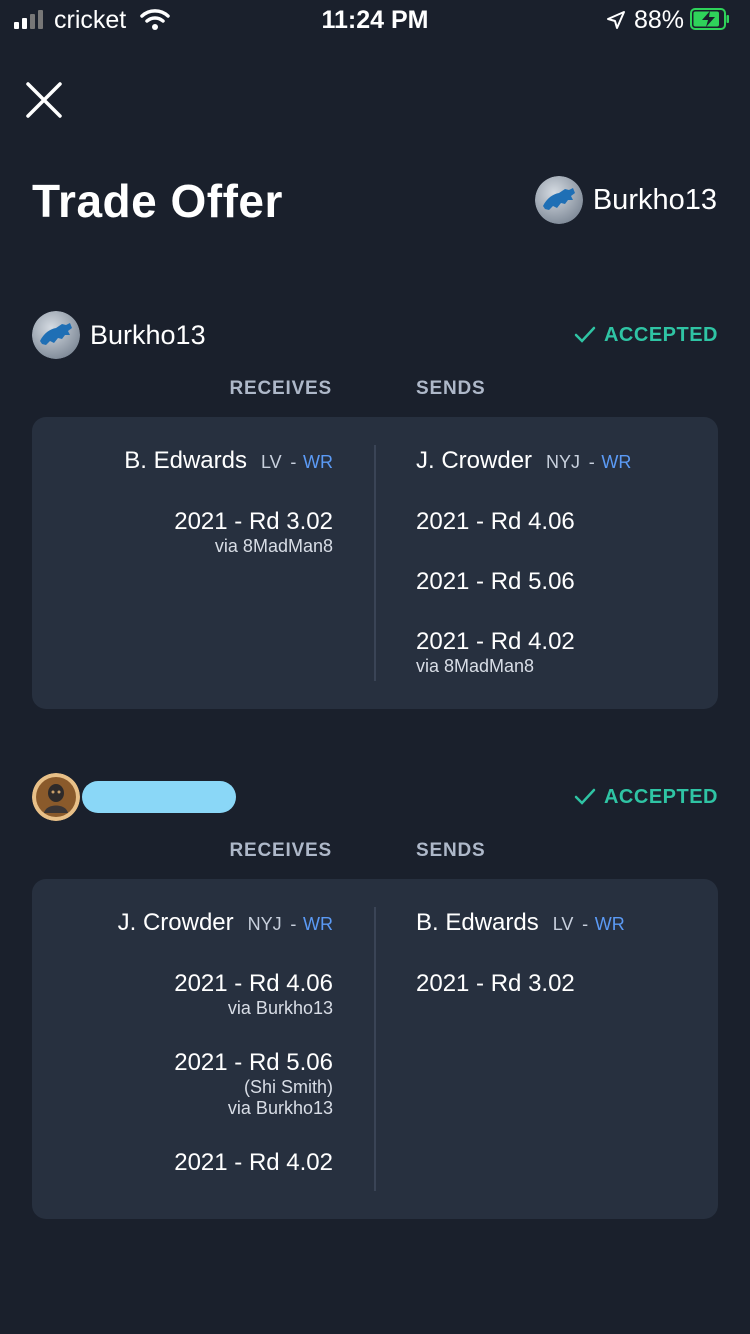 Image resolution: width=750 pixels, height=1334 pixels. Describe the element at coordinates (44, 100) in the screenshot. I see `close-icon` at that location.